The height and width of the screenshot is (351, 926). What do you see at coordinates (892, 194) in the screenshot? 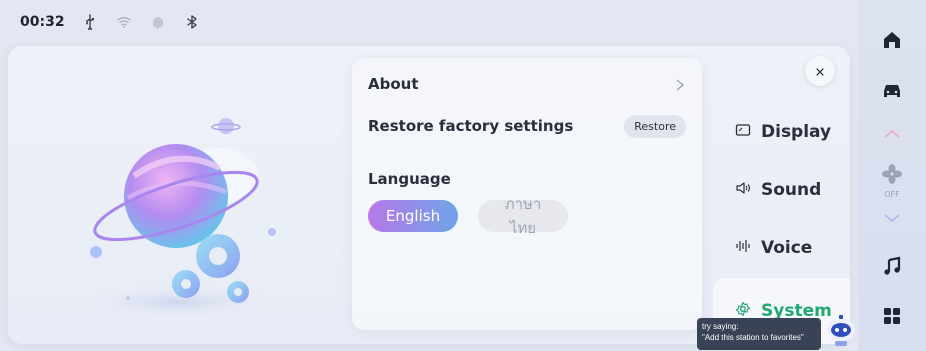
I see `fan-status: OFF` at bounding box center [892, 194].